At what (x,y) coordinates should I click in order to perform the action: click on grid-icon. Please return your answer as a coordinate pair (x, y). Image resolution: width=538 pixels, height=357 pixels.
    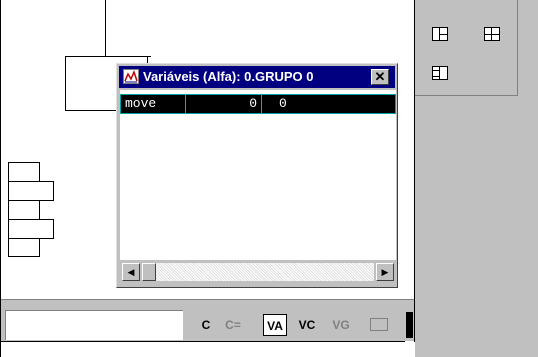
    Looking at the image, I should click on (492, 34).